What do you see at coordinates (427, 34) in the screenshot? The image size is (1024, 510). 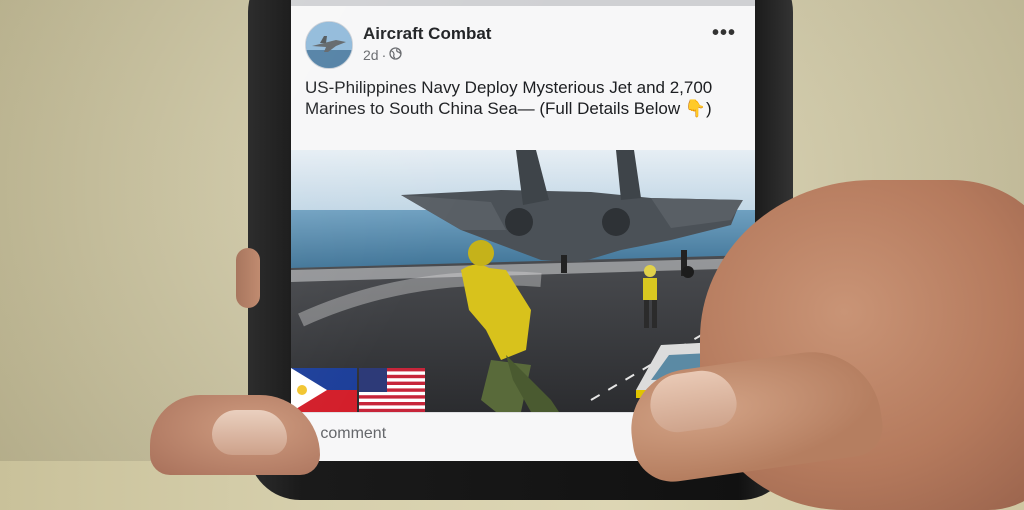 I see `page-name: Aircraft Combat` at bounding box center [427, 34].